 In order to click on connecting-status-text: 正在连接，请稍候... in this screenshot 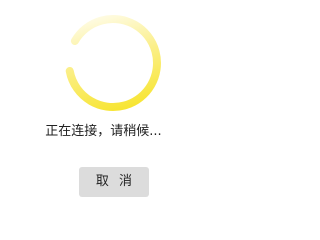, I will do `click(103, 131)`.